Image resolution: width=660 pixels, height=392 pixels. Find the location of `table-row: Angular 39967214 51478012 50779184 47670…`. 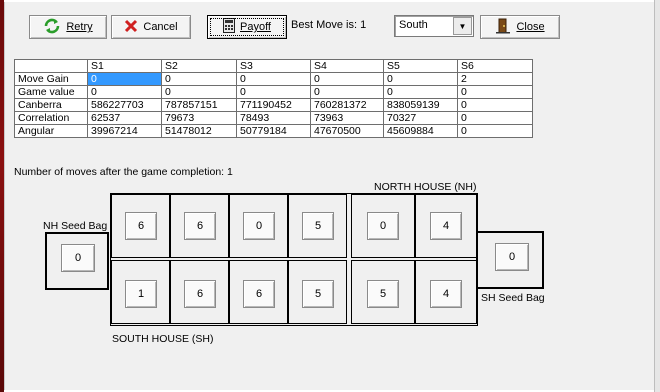

table-row: Angular 39967214 51478012 50779184 47670… is located at coordinates (273, 131).